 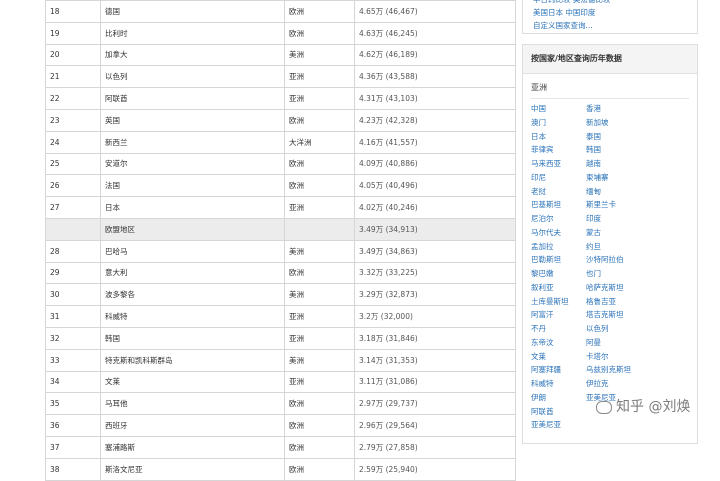 I want to click on country-link: 伊拉克, so click(x=613, y=384).